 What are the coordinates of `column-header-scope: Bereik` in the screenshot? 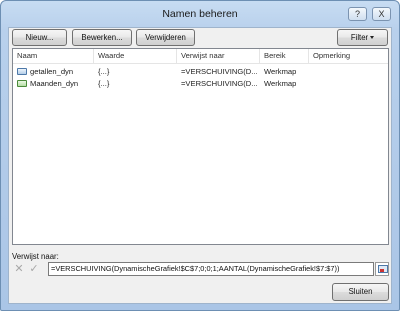 It's located at (284, 56).